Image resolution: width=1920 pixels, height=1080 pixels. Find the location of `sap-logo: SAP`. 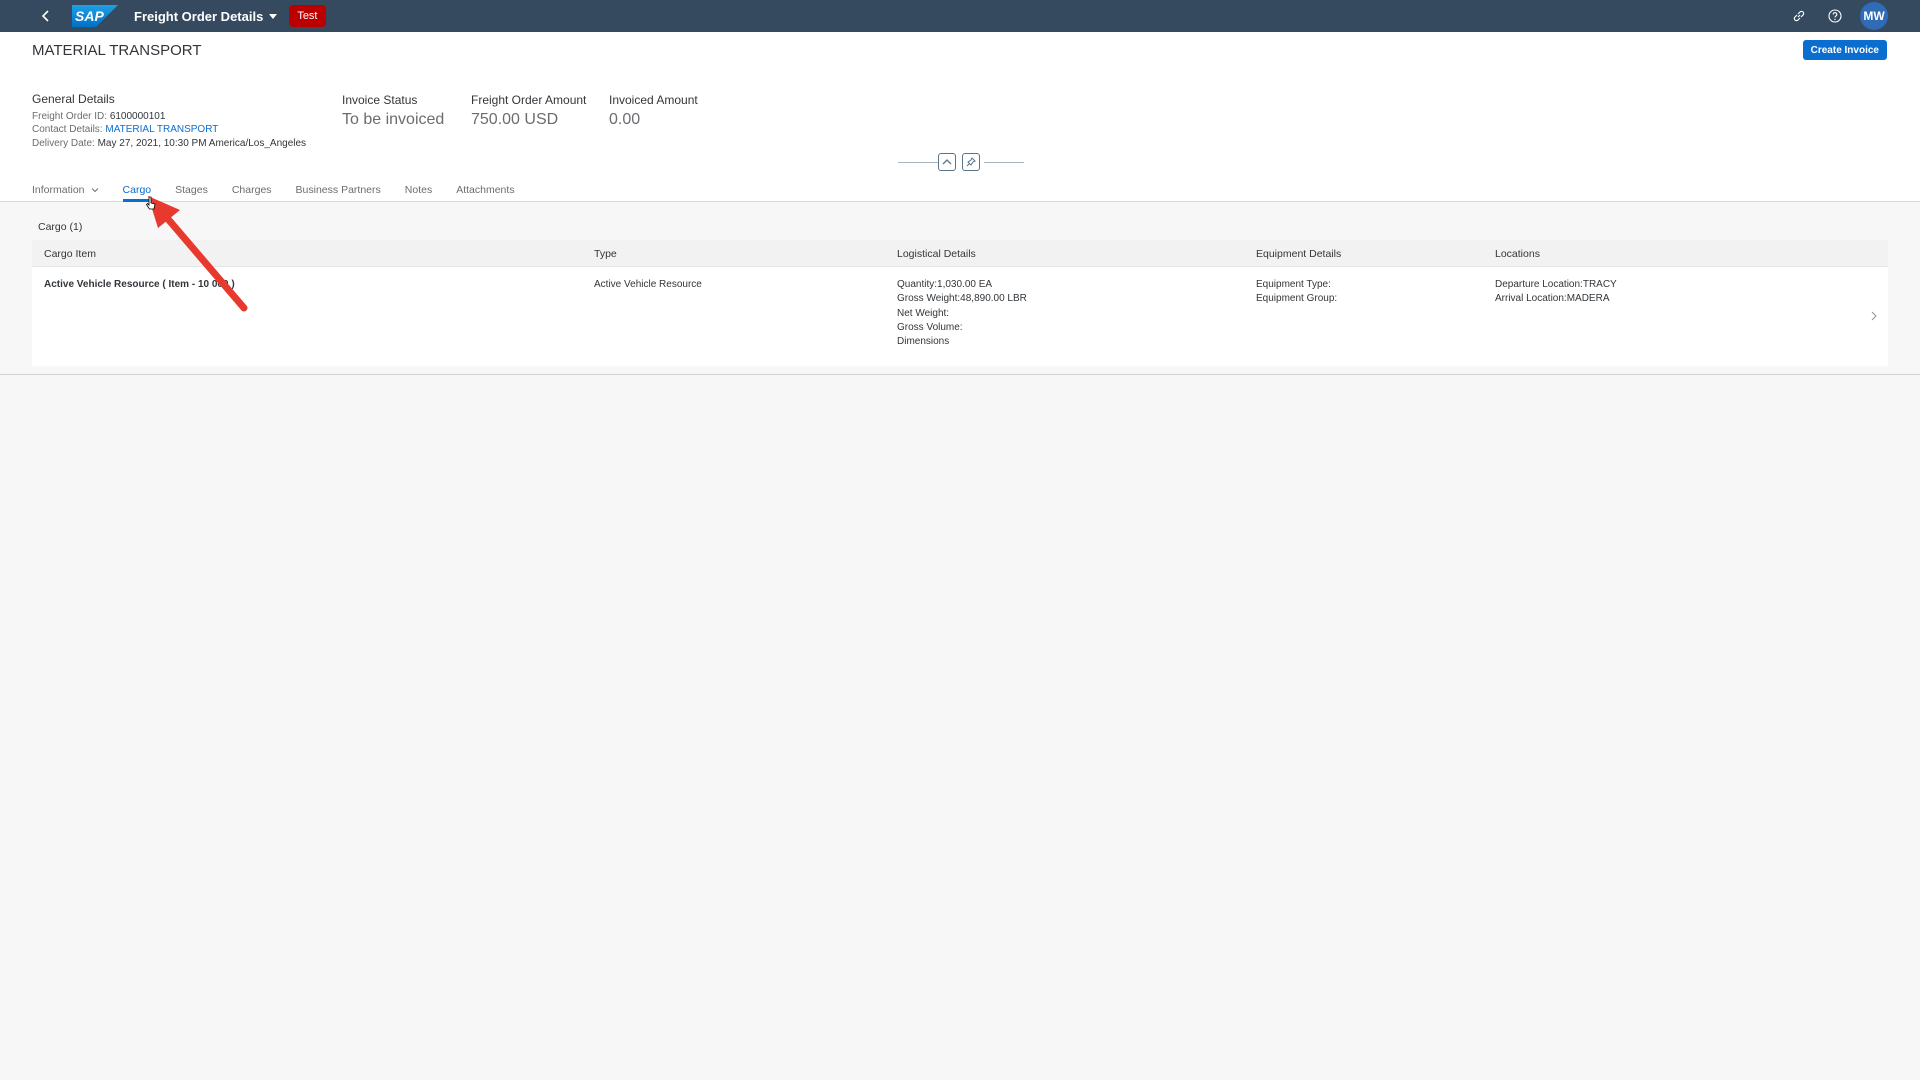

sap-logo: SAP is located at coordinates (95, 16).